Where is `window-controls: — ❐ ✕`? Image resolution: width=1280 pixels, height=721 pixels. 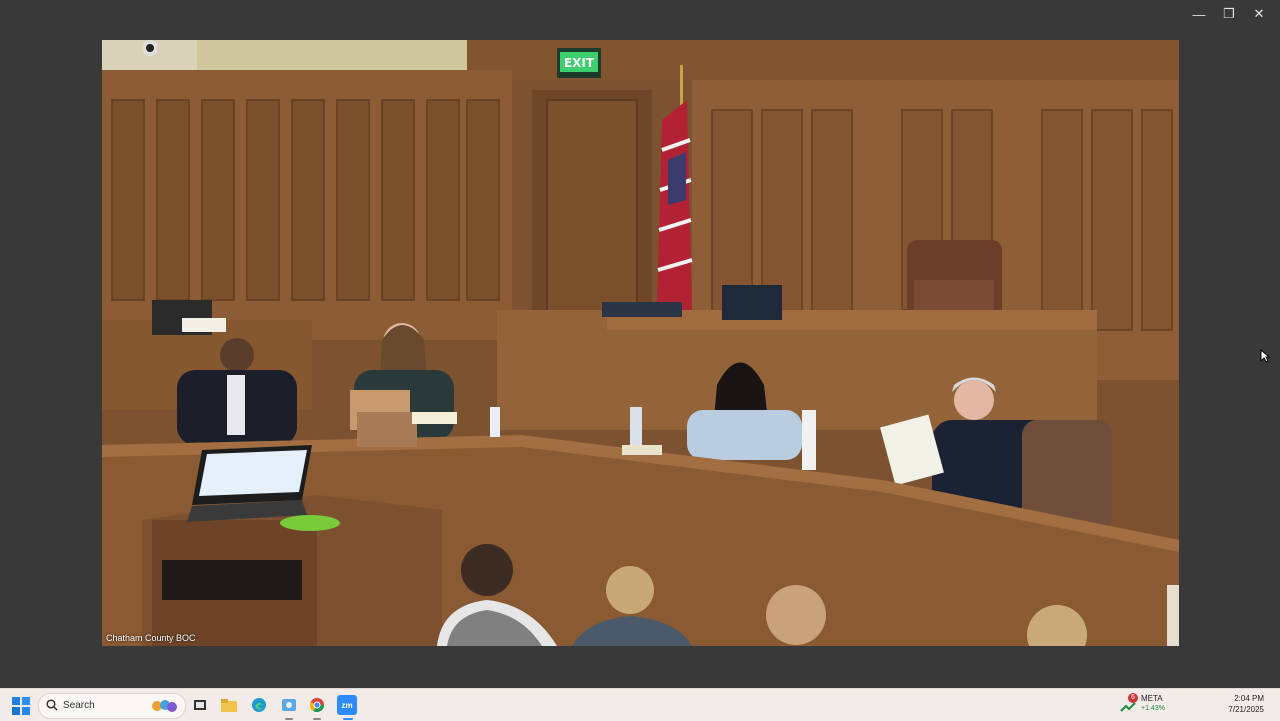
window-controls: — ❐ ✕ is located at coordinates (1229, 14).